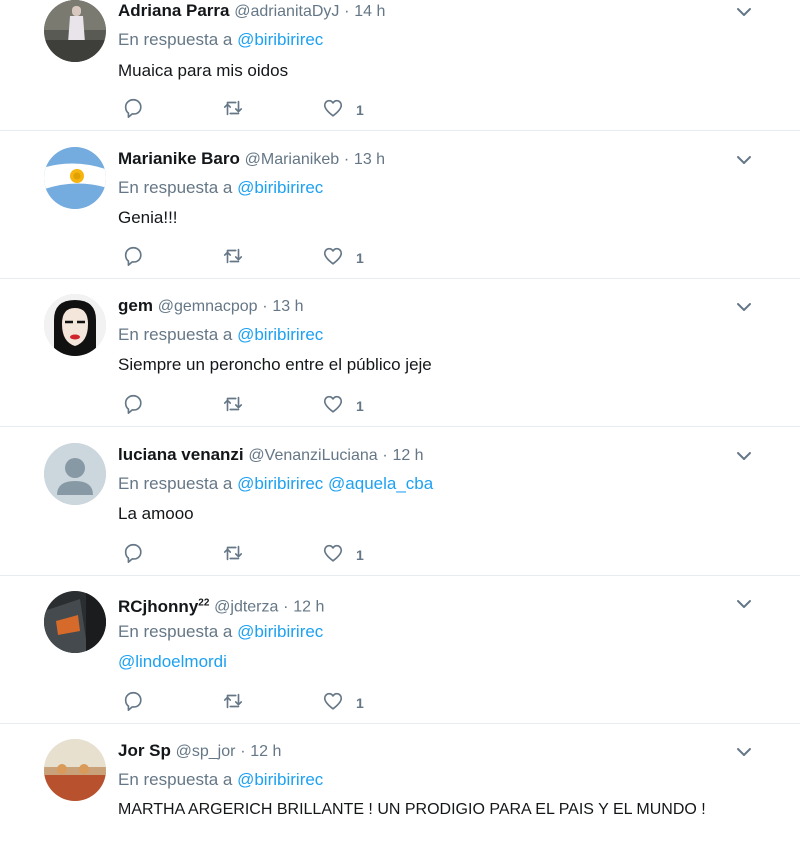 The width and height of the screenshot is (800, 841). What do you see at coordinates (312, 455) in the screenshot?
I see `username: @VenanziLuciana` at bounding box center [312, 455].